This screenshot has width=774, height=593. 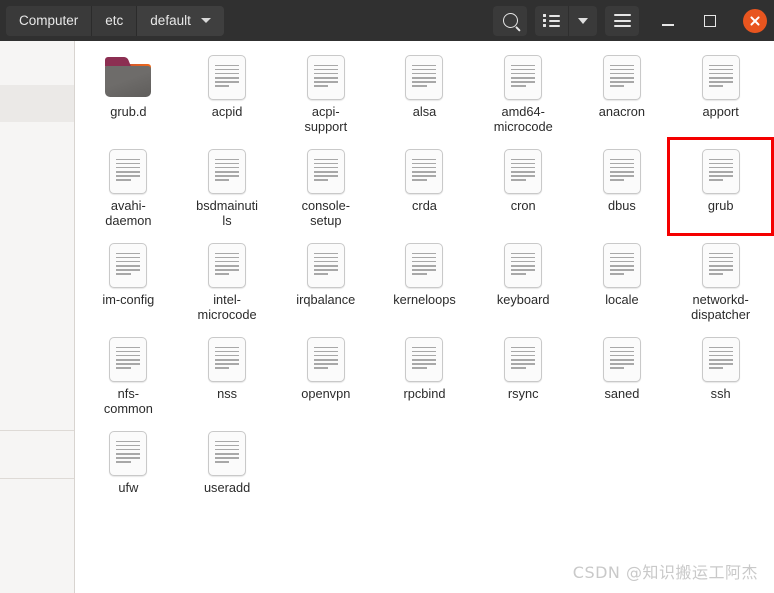 I want to click on file-item: keyboard, so click(x=523, y=281).